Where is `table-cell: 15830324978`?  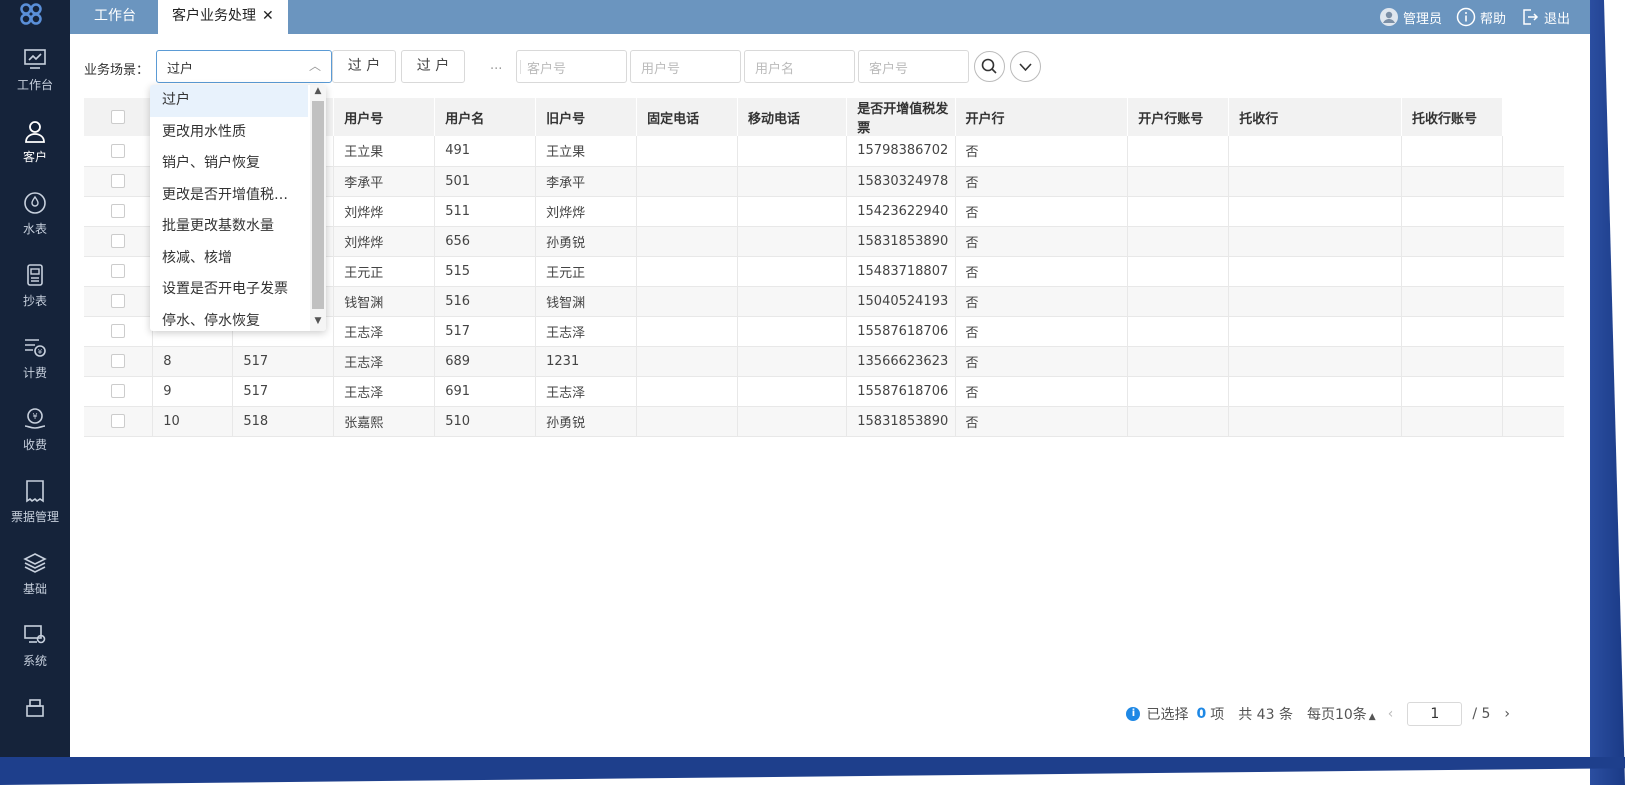 table-cell: 15830324978 is located at coordinates (901, 181).